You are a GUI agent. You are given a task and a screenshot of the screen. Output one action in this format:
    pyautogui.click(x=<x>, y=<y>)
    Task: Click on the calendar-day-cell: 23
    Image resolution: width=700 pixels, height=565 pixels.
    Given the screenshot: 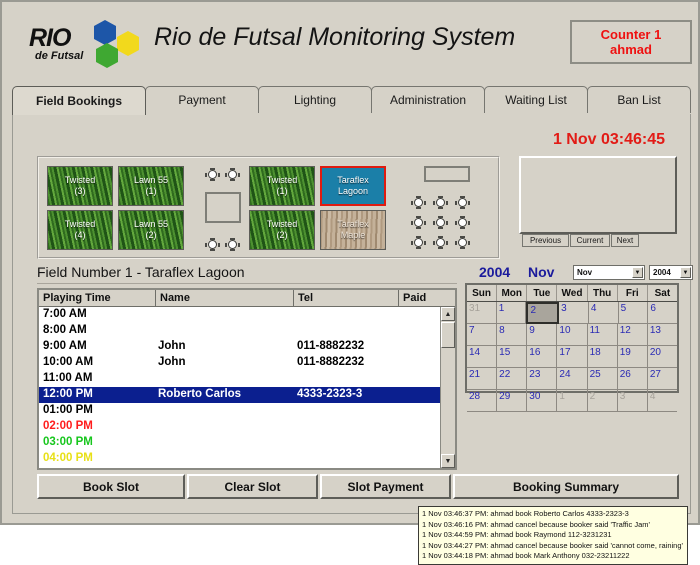 What is the action you would take?
    pyautogui.click(x=542, y=379)
    